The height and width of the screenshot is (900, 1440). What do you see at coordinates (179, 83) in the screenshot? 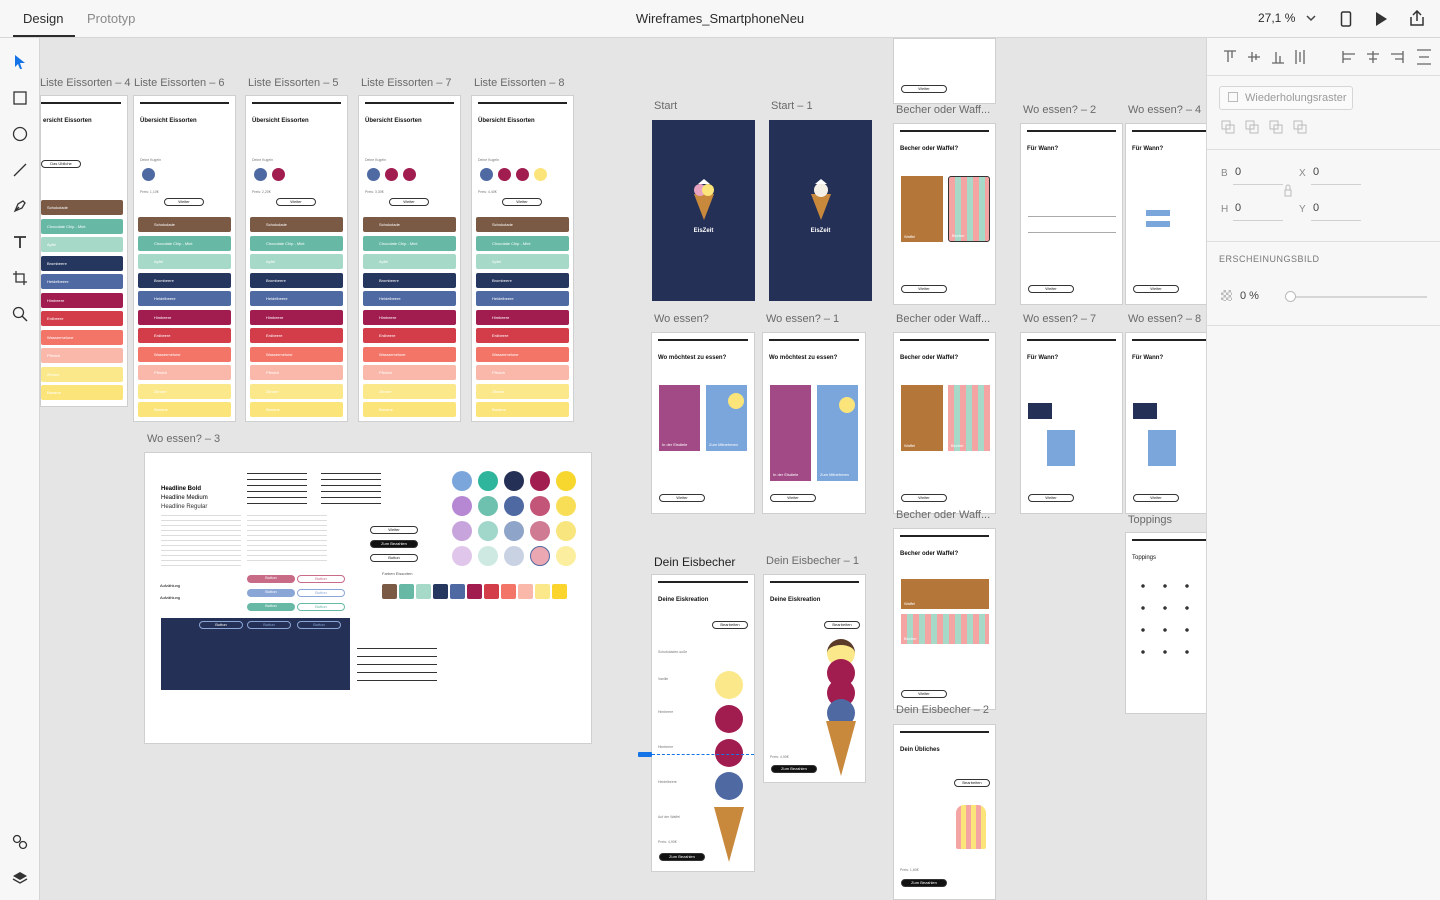
I see `artboard-label-list-6: Liste Eissorten – 6` at bounding box center [179, 83].